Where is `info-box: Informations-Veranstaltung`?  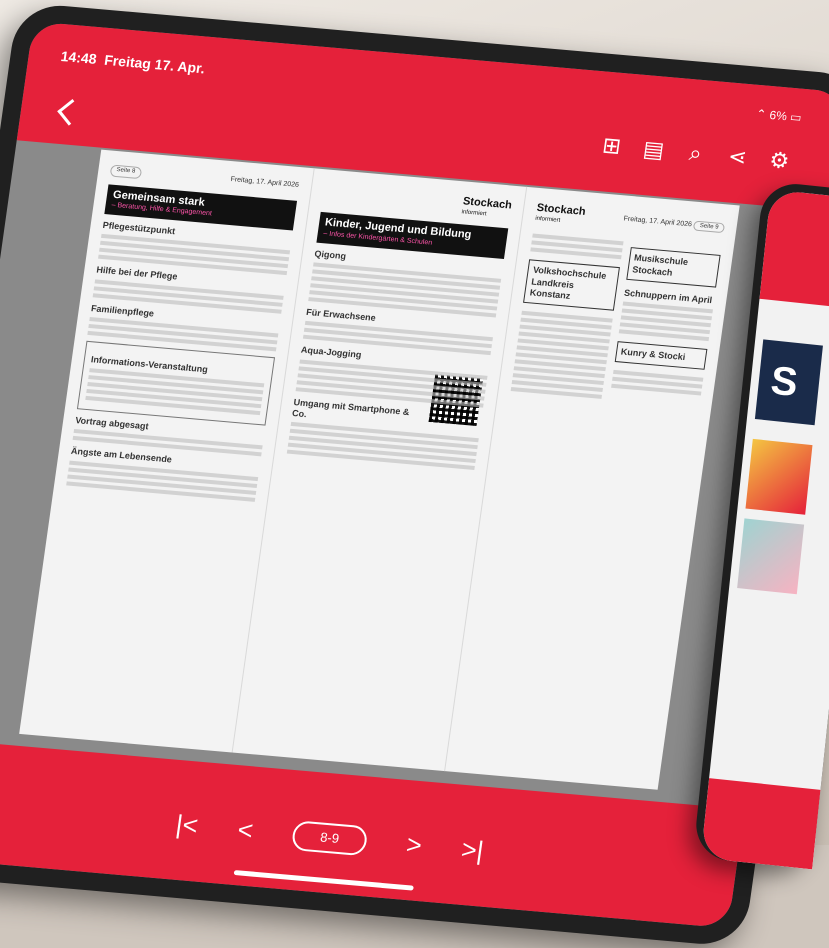
info-box: Informations-Veranstaltung is located at coordinates (175, 383).